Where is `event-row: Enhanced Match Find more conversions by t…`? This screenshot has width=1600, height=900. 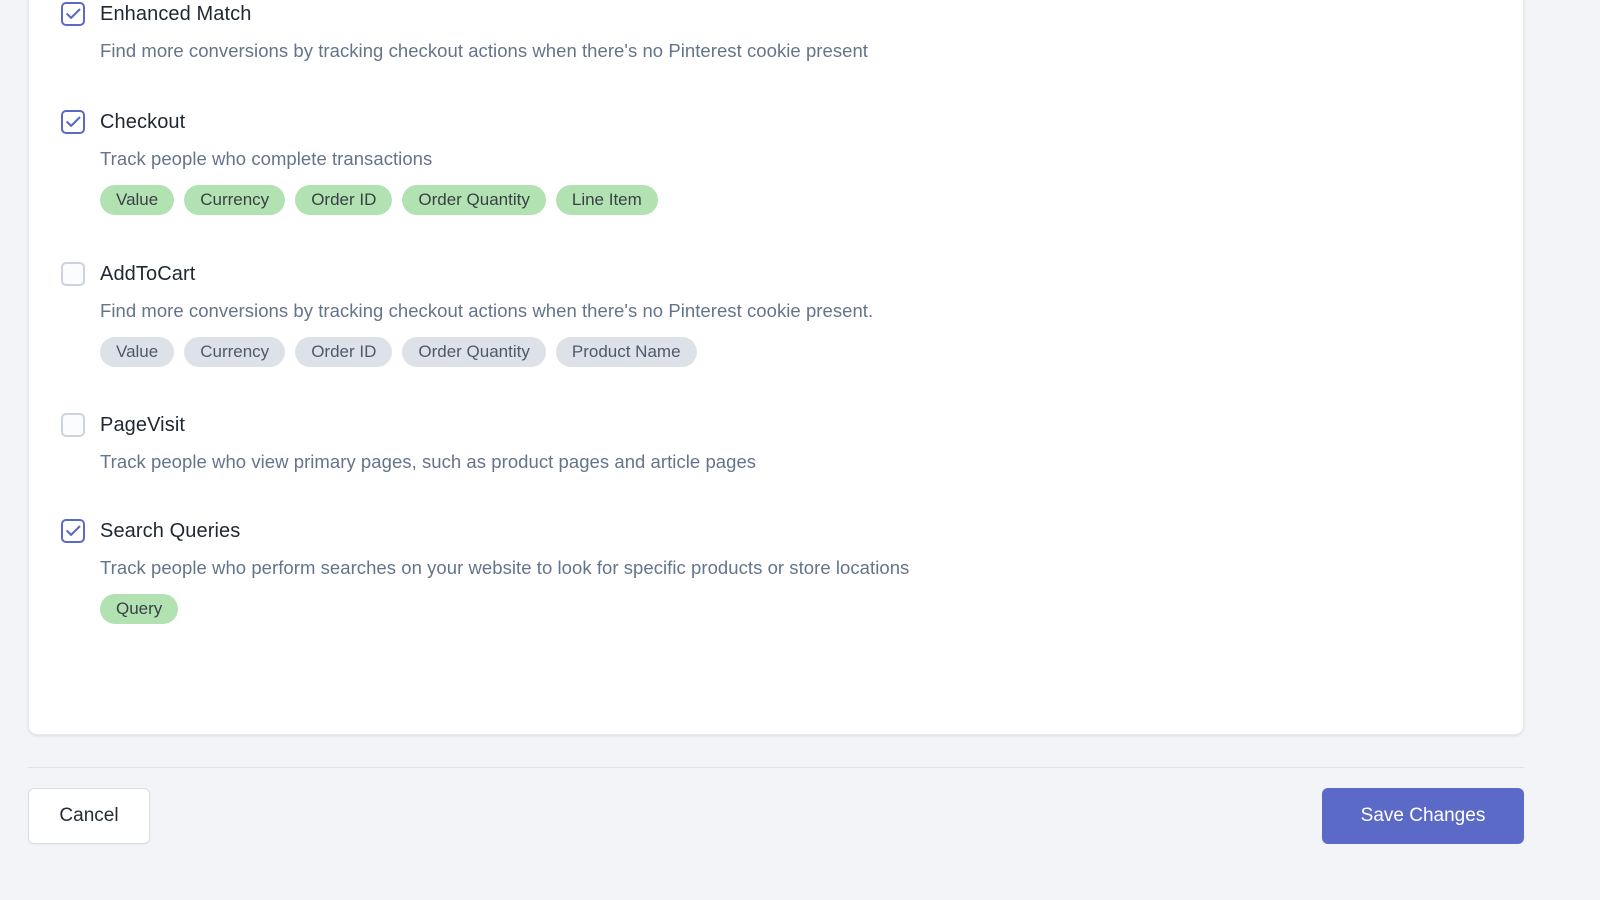 event-row: Enhanced Match Find more conversions by t… is located at coordinates (776, 32).